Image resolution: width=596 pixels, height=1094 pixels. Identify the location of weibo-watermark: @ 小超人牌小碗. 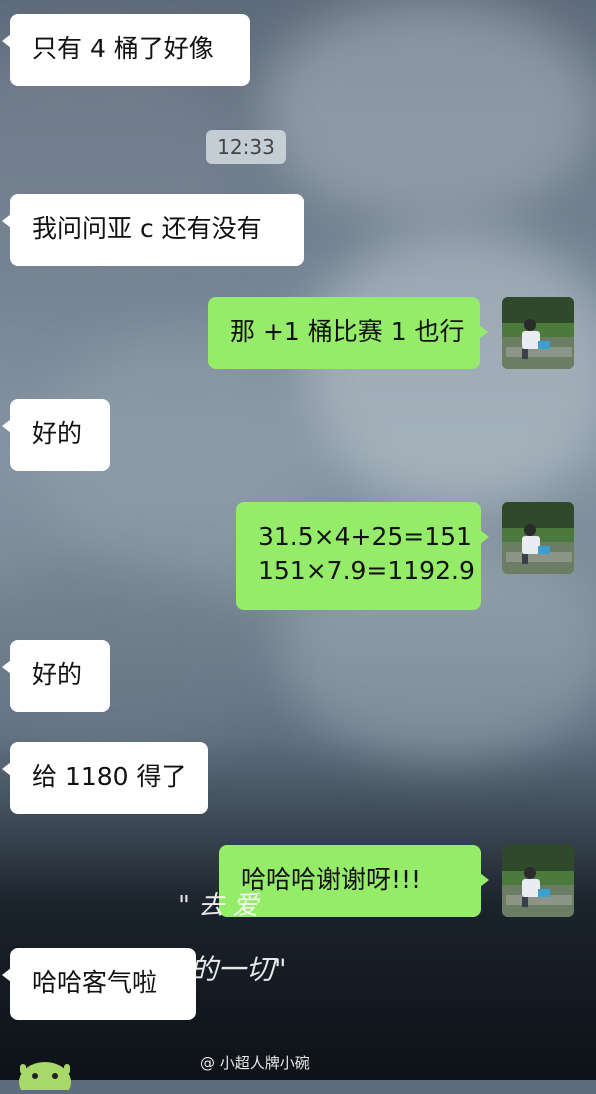
(255, 1062).